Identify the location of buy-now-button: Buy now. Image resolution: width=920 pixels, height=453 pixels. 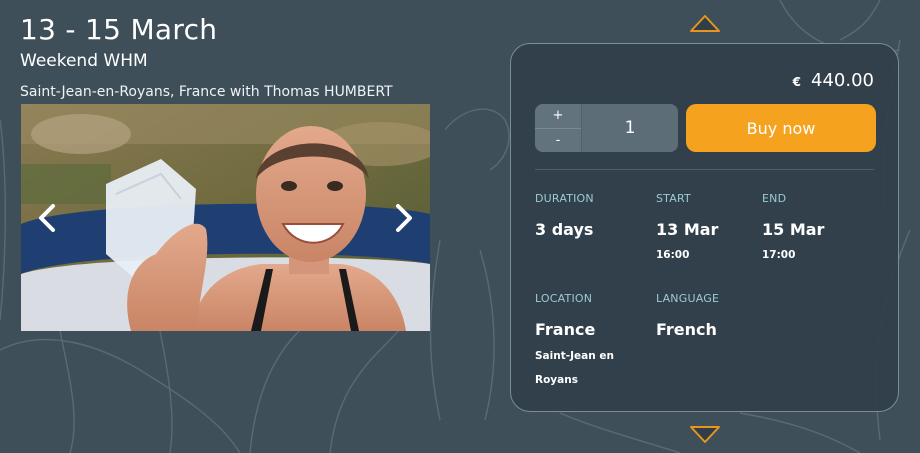
(781, 128).